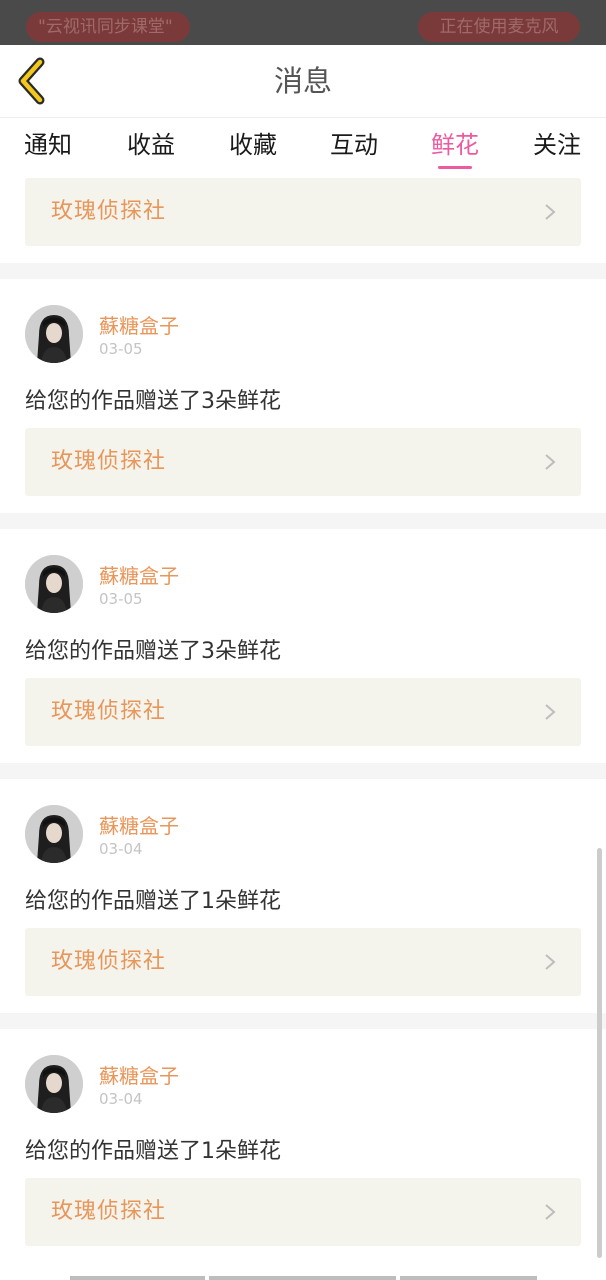 The width and height of the screenshot is (606, 1280). What do you see at coordinates (455, 167) in the screenshot?
I see `active-tab-indicator` at bounding box center [455, 167].